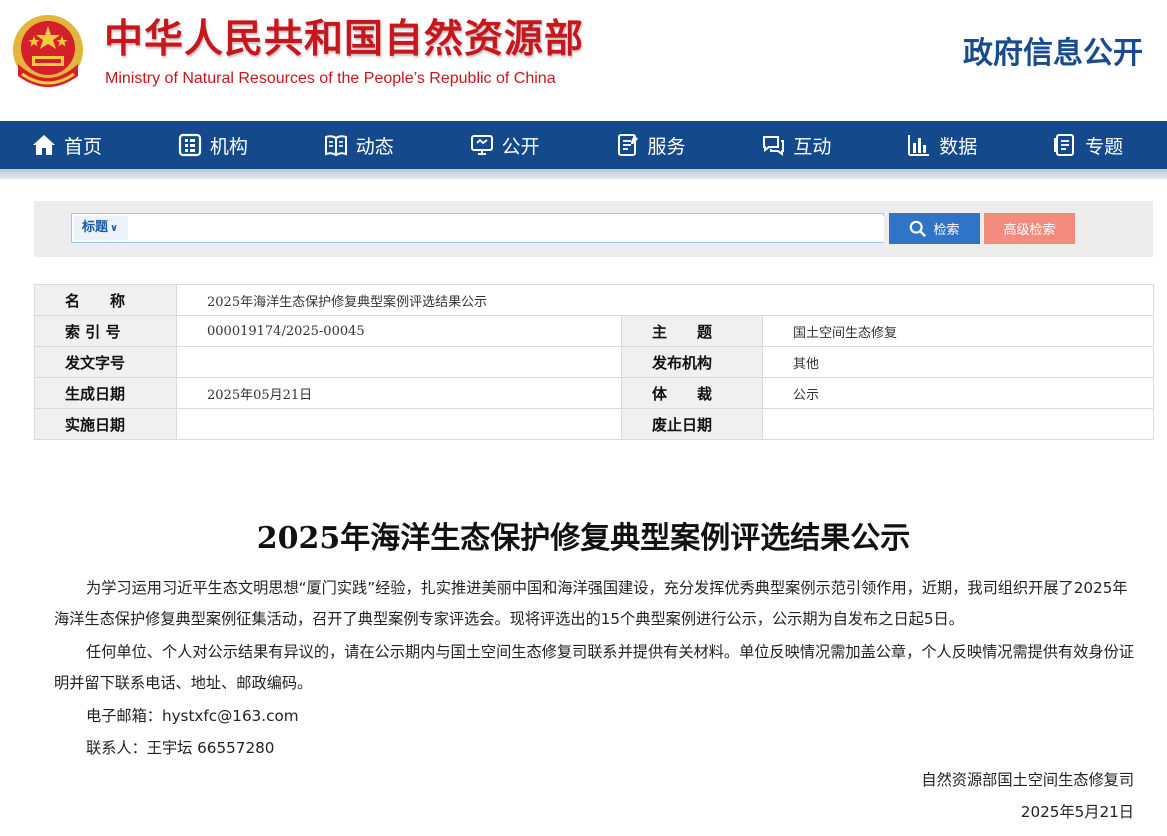 The image size is (1167, 836). I want to click on nav-item-public: 公开, so click(511, 145).